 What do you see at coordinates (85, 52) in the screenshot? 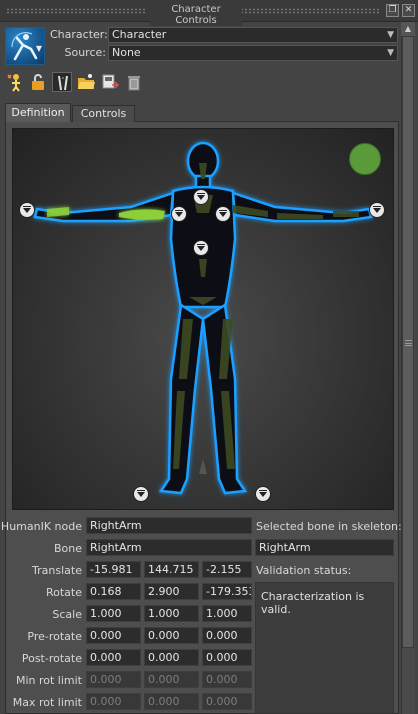
I see `source-label: Source:` at bounding box center [85, 52].